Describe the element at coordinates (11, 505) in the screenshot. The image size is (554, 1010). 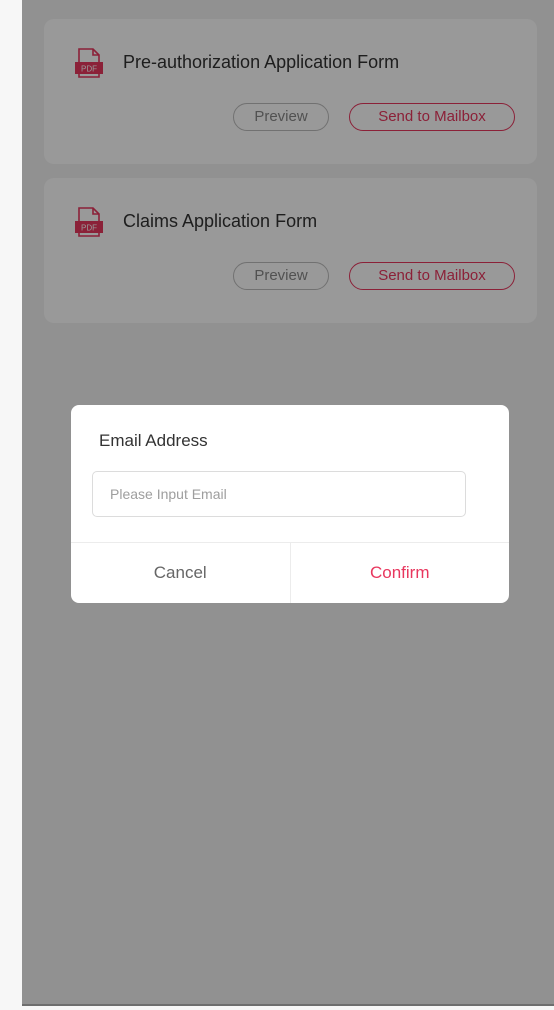
I see `left-margin` at that location.